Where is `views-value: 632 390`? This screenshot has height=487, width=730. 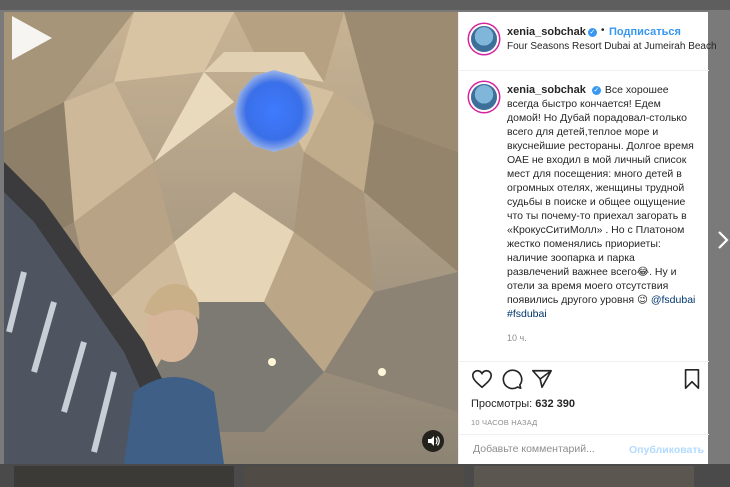
views-value: 632 390 is located at coordinates (555, 404).